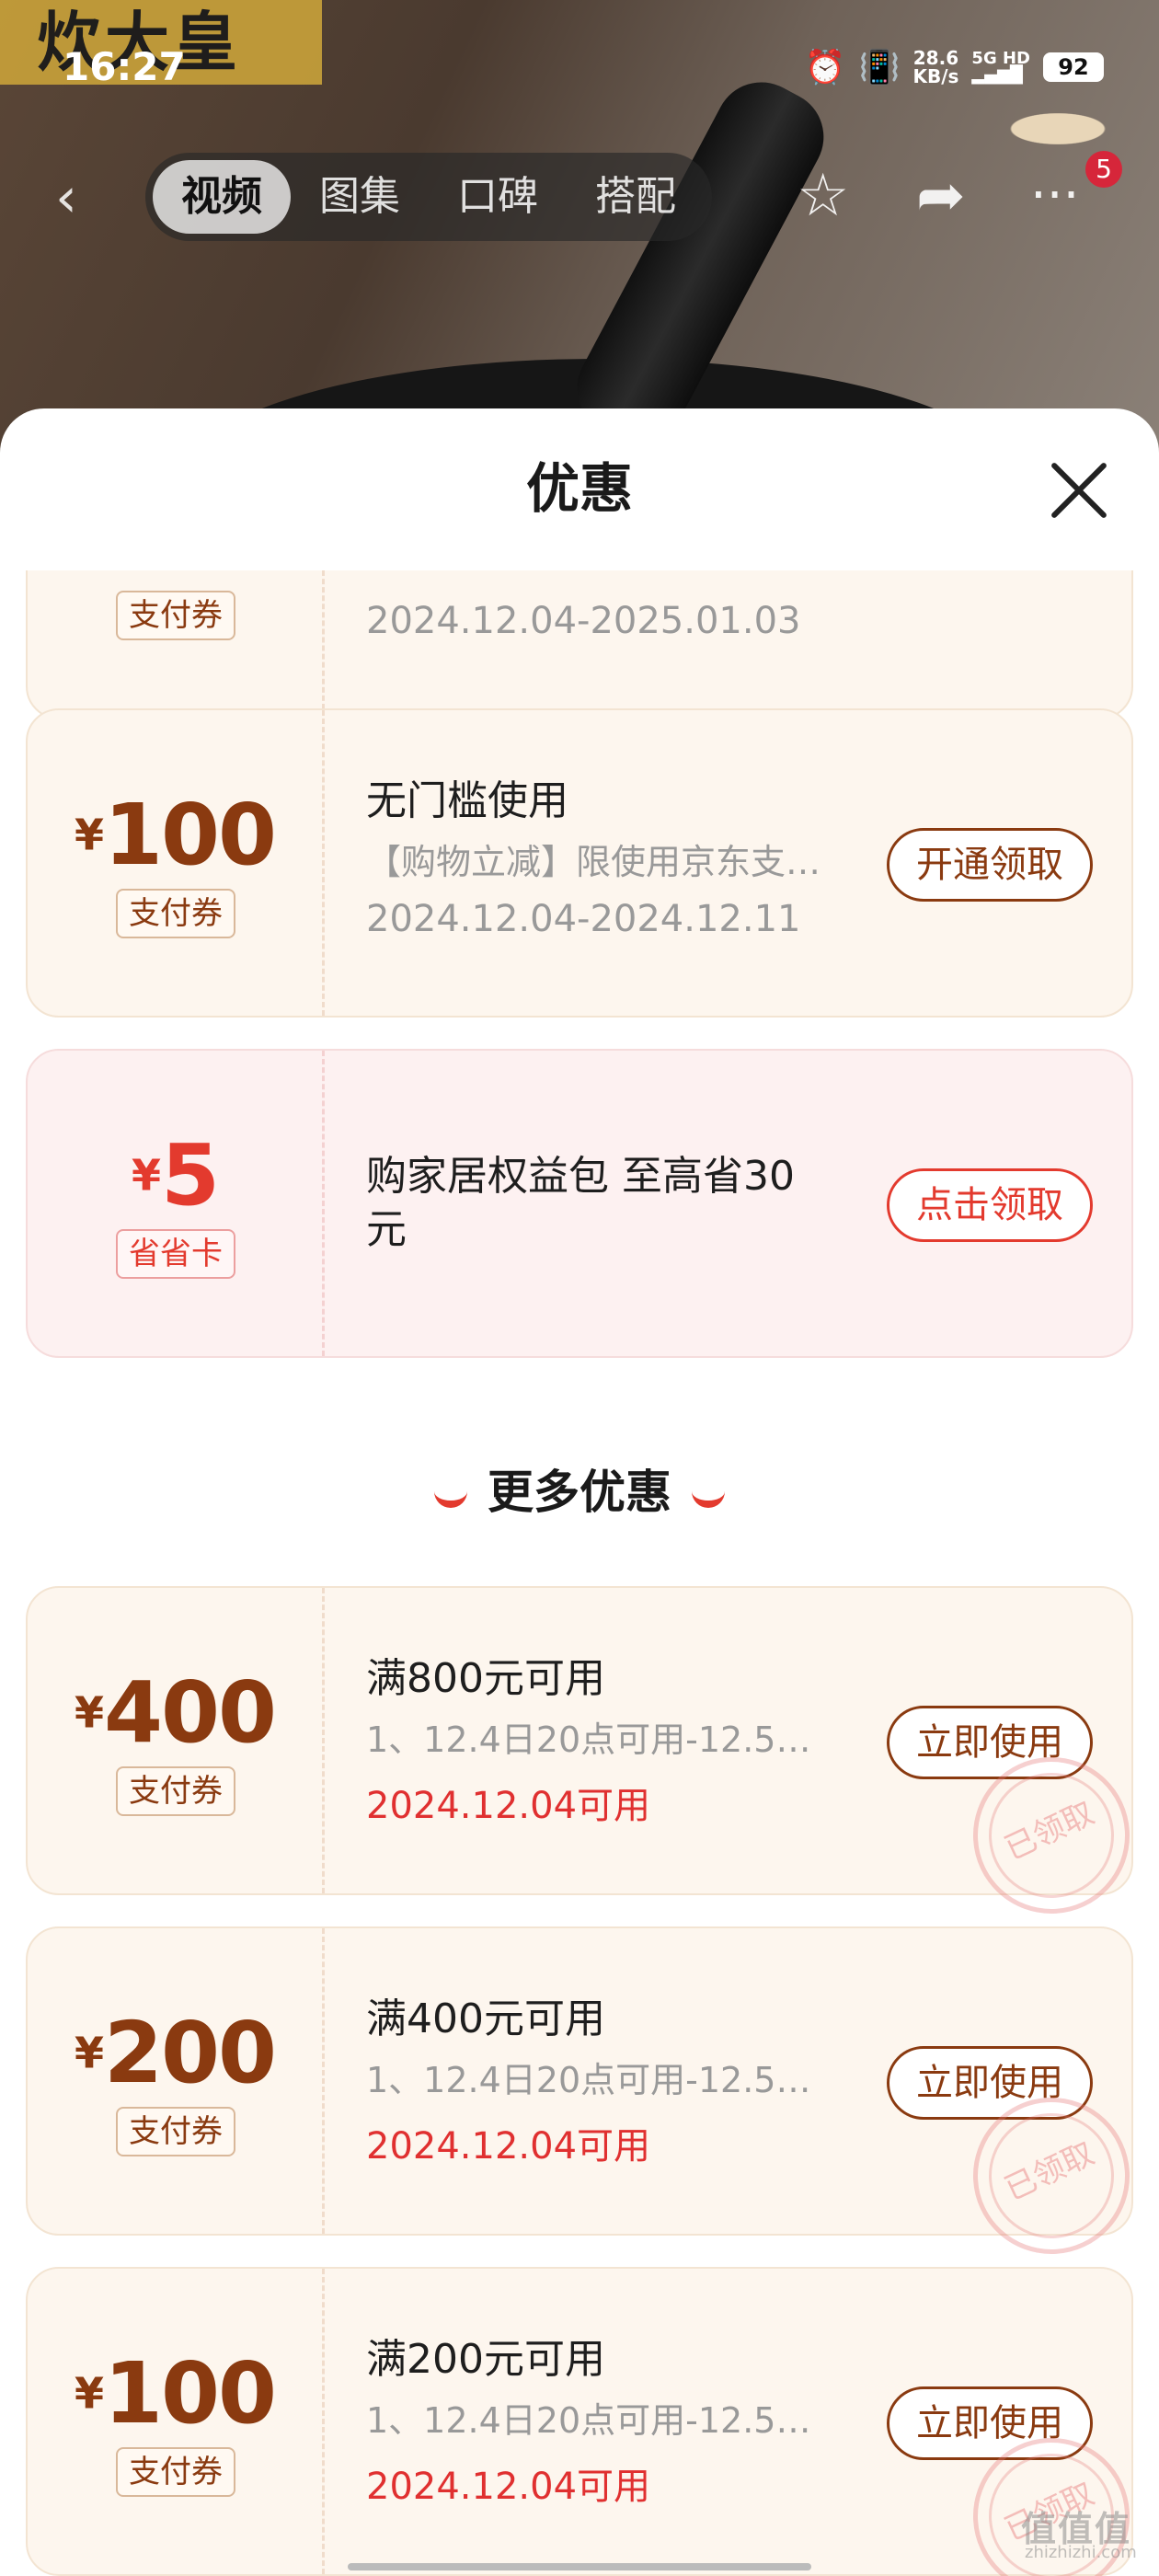  I want to click on sheet-title: 优惠, so click(579, 488).